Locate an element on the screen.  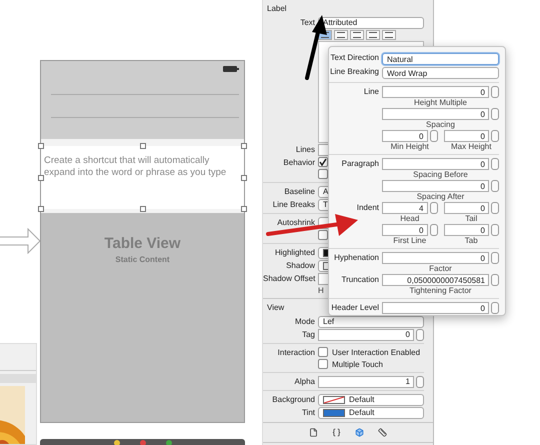
field-label: Alpha is located at coordinates (304, 381).